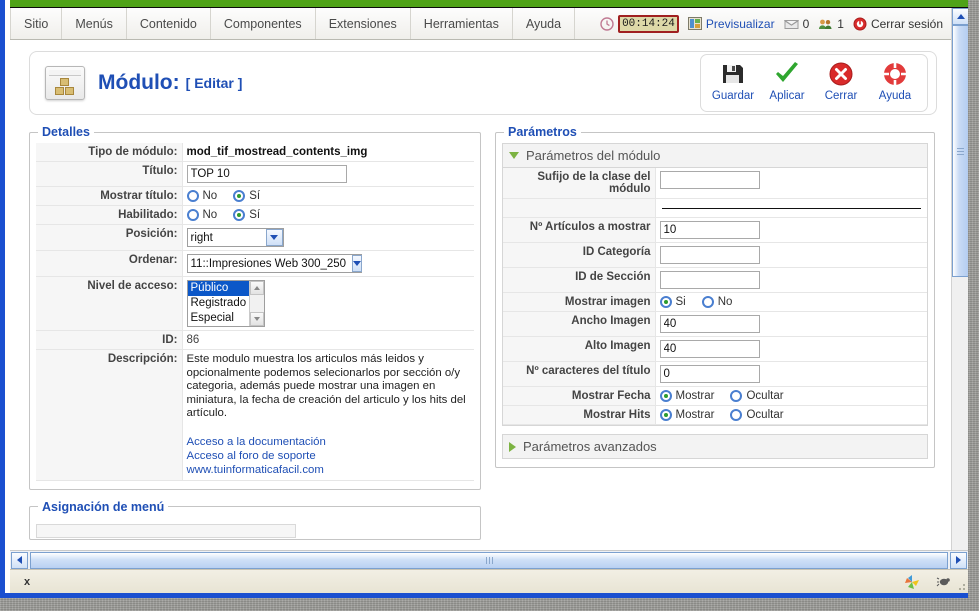 This screenshot has width=979, height=611. I want to click on enabled-yes: Sí, so click(246, 215).